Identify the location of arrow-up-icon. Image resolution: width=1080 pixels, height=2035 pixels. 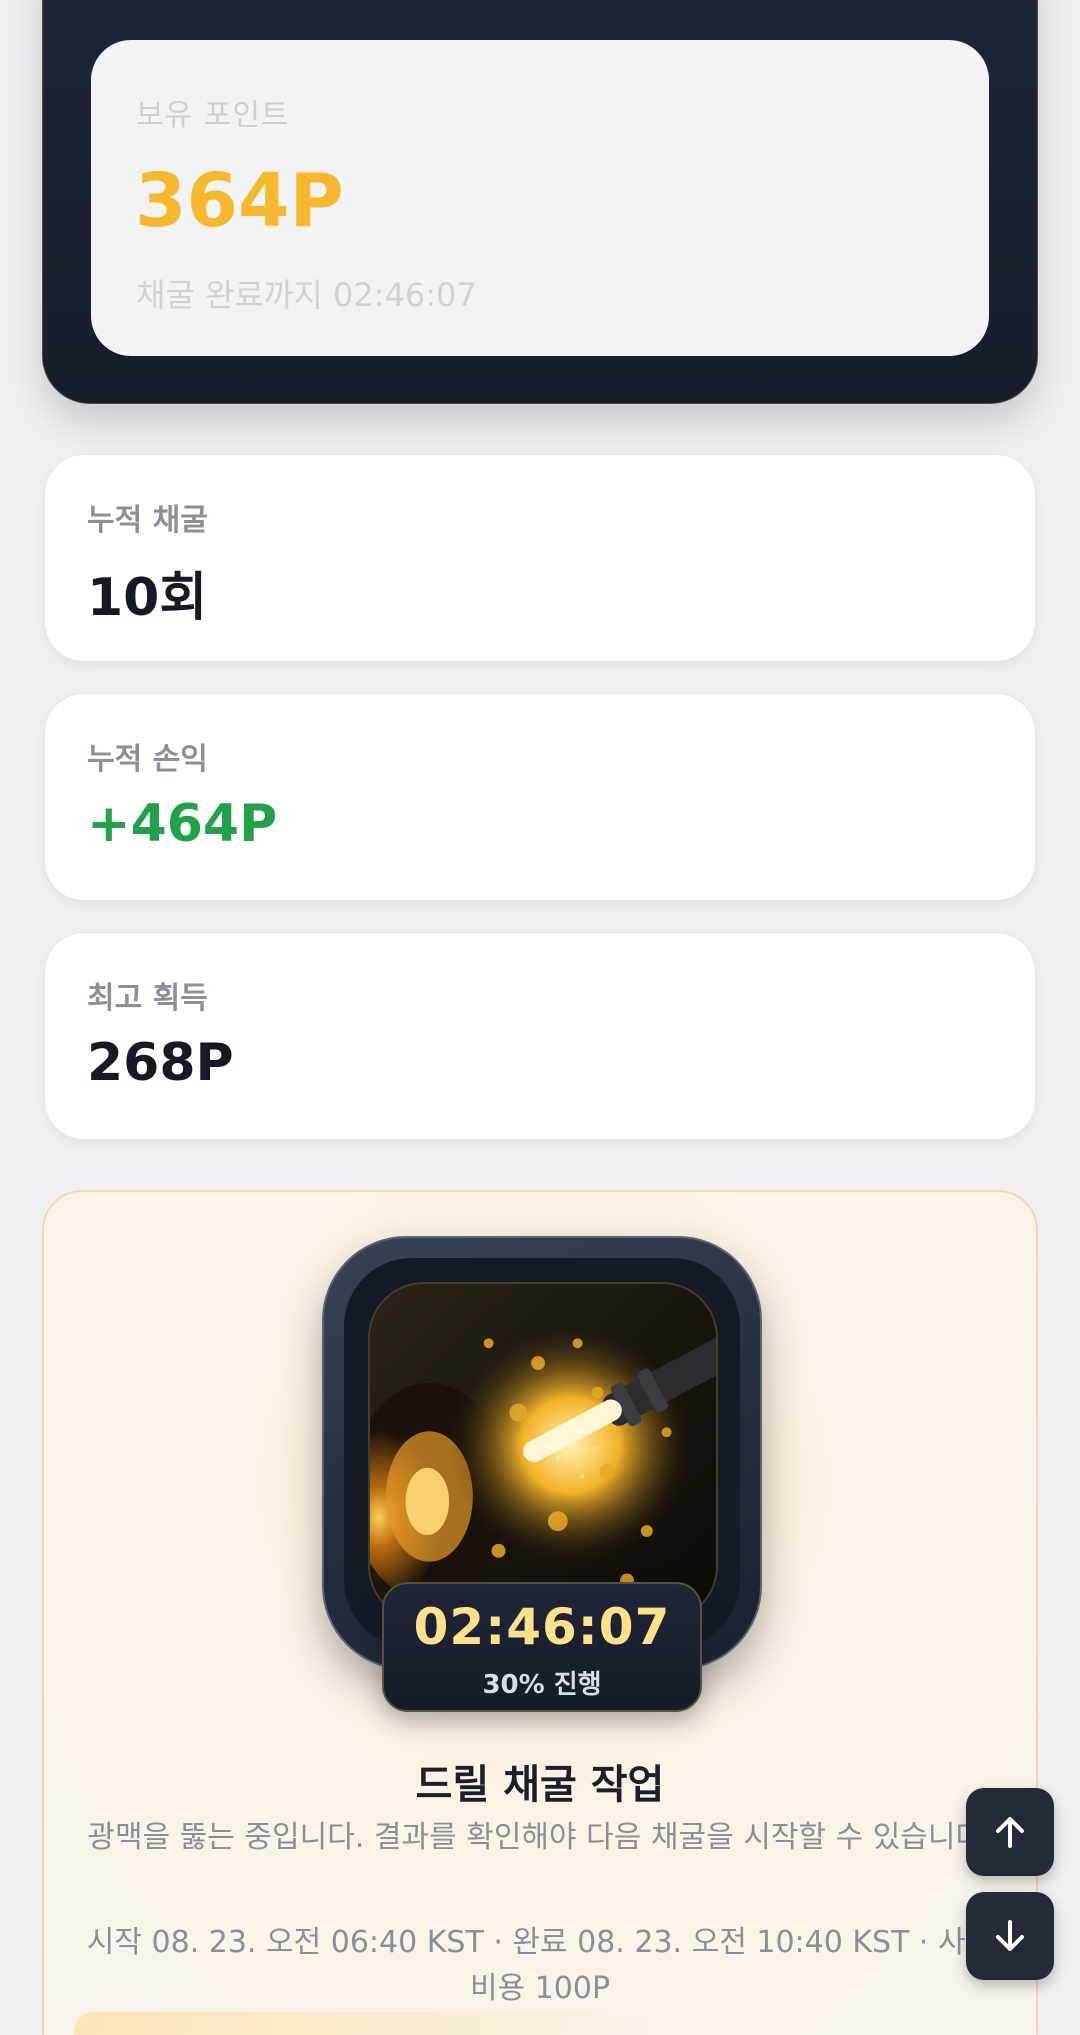
(1010, 1832).